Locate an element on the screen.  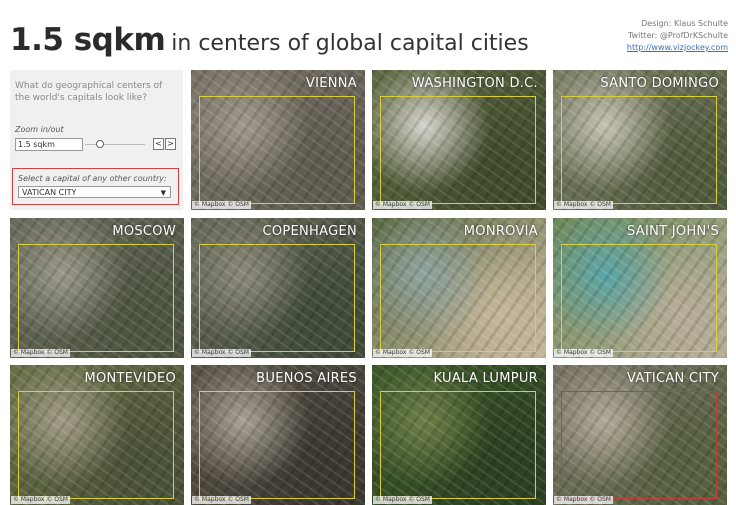
city-tile: SANTO DOMINGO © Mapbox © OSM is located at coordinates (640, 140).